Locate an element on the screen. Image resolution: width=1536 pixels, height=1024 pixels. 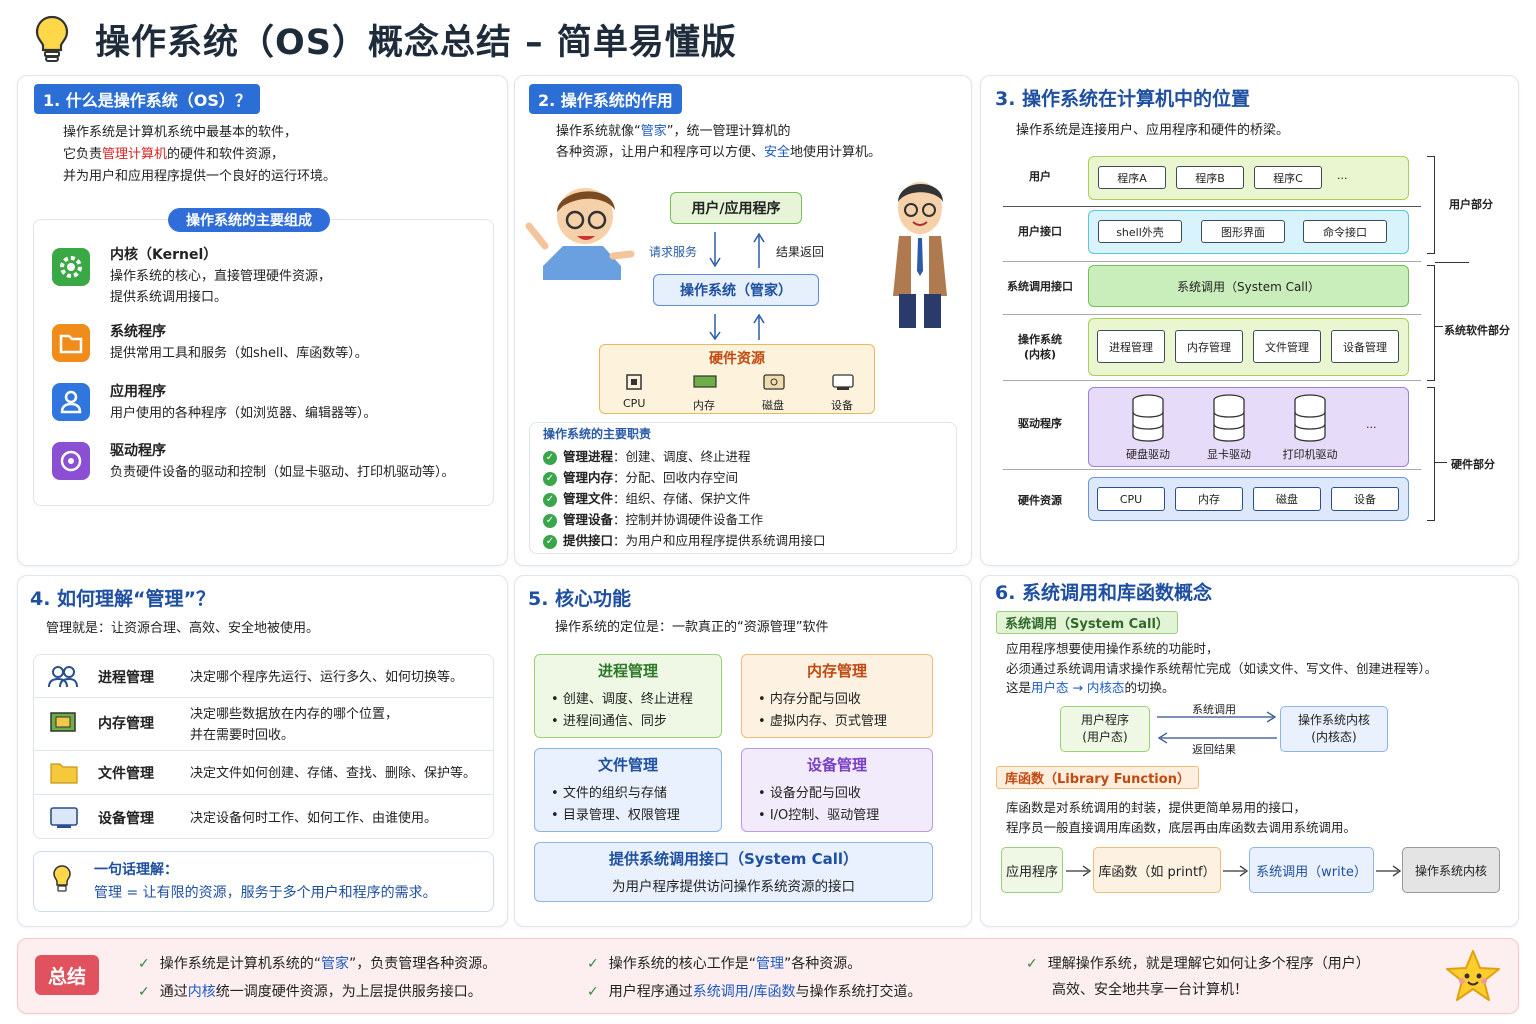
program-box: 程序A is located at coordinates (1132, 177).